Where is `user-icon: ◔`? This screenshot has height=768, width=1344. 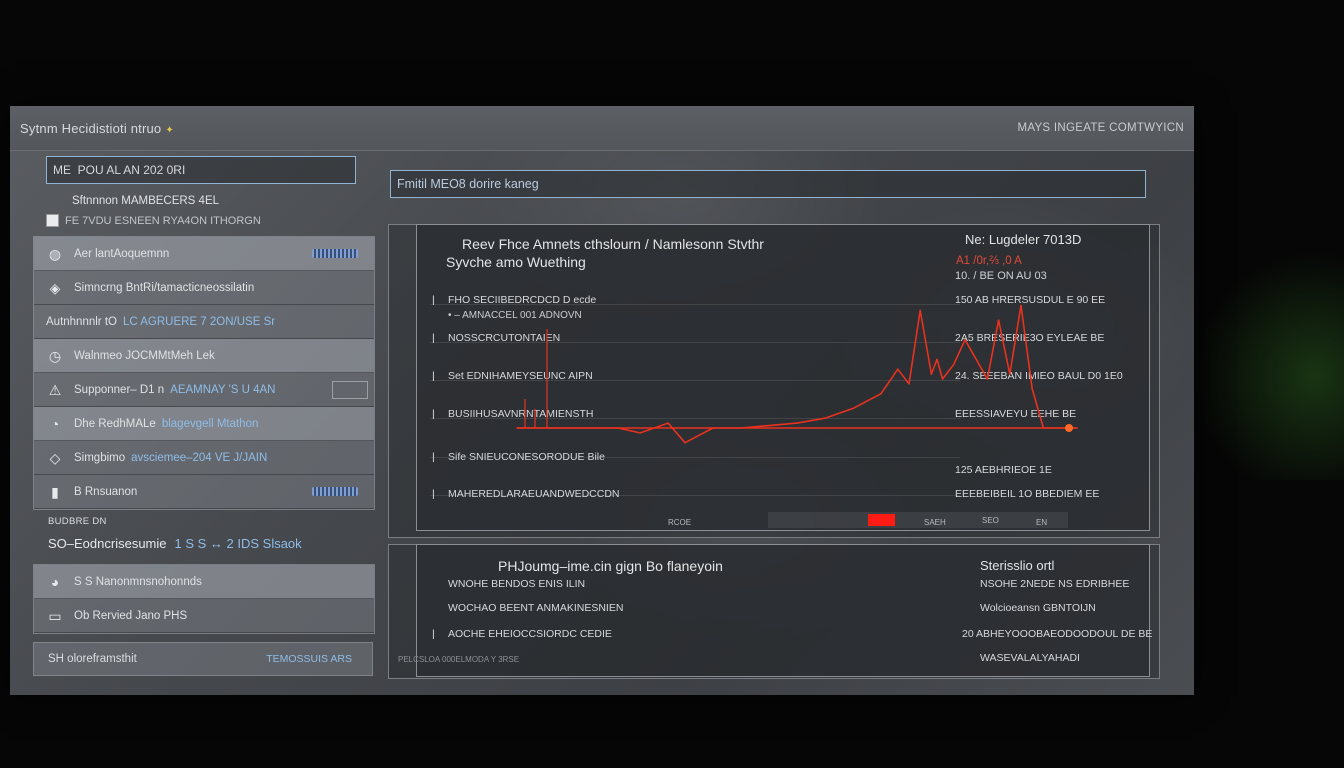 user-icon: ◔ is located at coordinates (55, 423).